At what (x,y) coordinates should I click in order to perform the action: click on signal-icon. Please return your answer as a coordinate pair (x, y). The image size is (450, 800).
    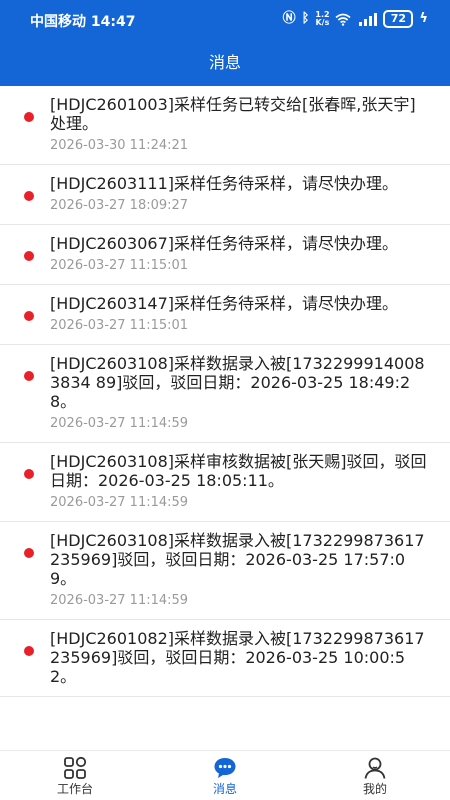
    Looking at the image, I should click on (368, 19).